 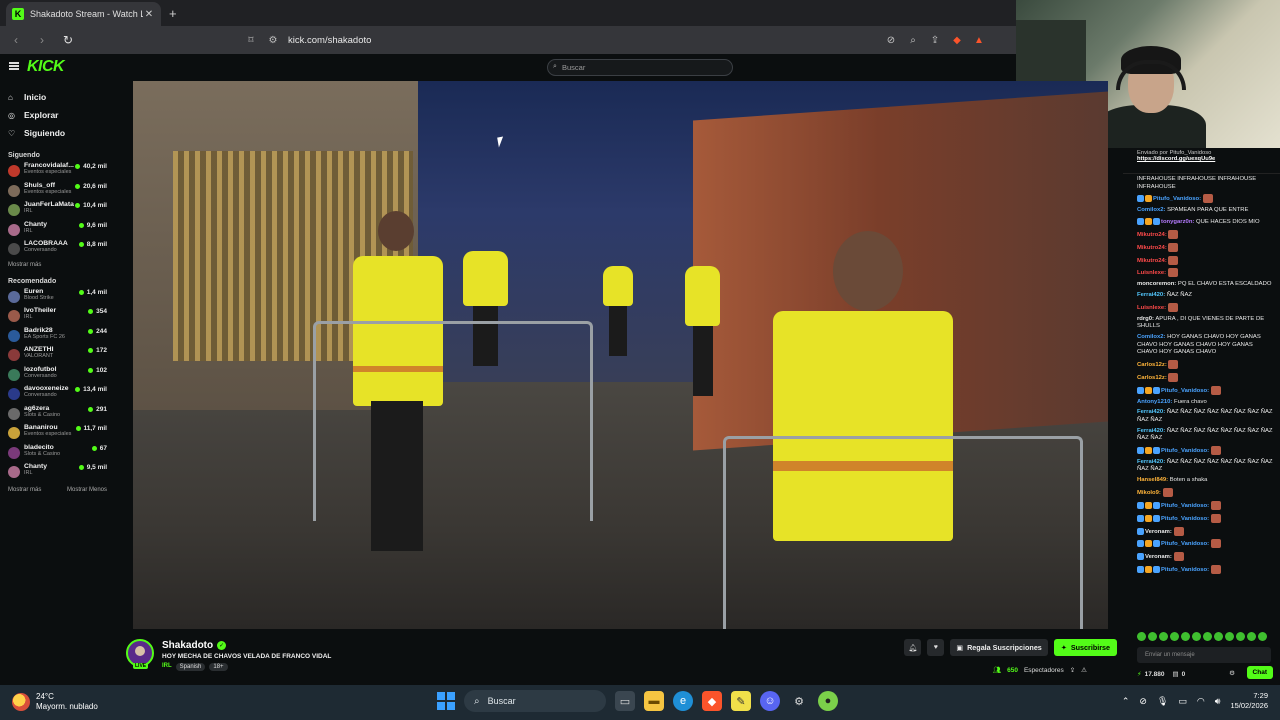 What do you see at coordinates (57, 250) in the screenshot?
I see `following-channel: LACOBRAAA Conversando 8,8 mil` at bounding box center [57, 250].